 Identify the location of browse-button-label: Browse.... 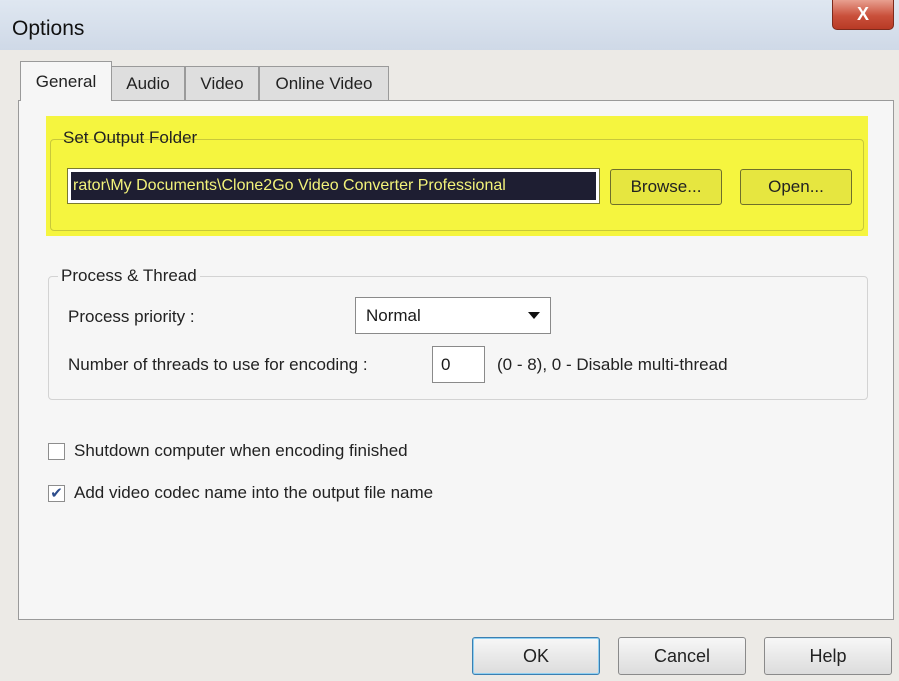
(666, 186).